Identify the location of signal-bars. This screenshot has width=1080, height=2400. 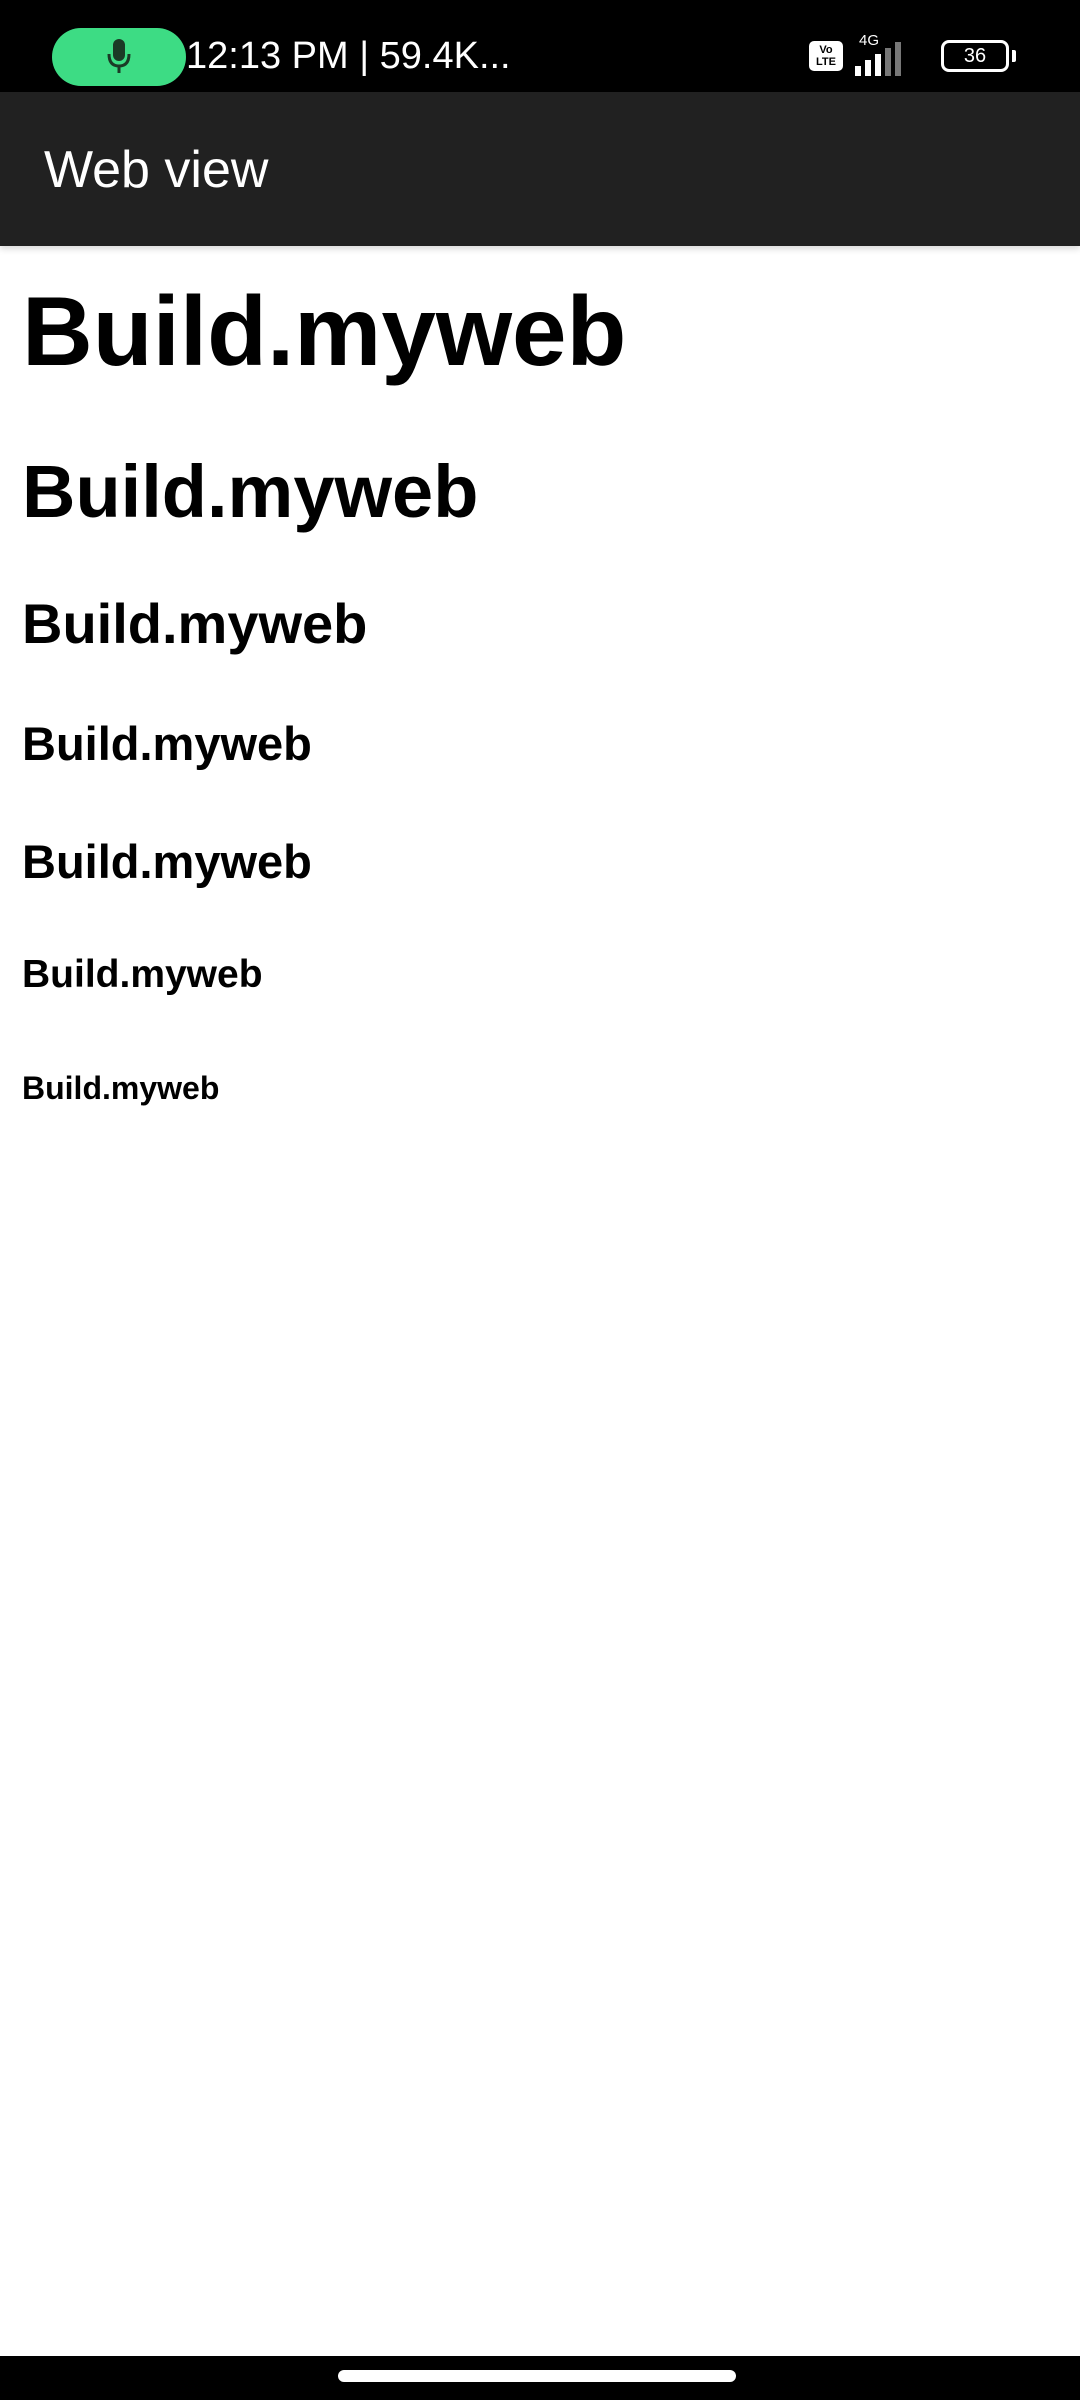
(878, 59).